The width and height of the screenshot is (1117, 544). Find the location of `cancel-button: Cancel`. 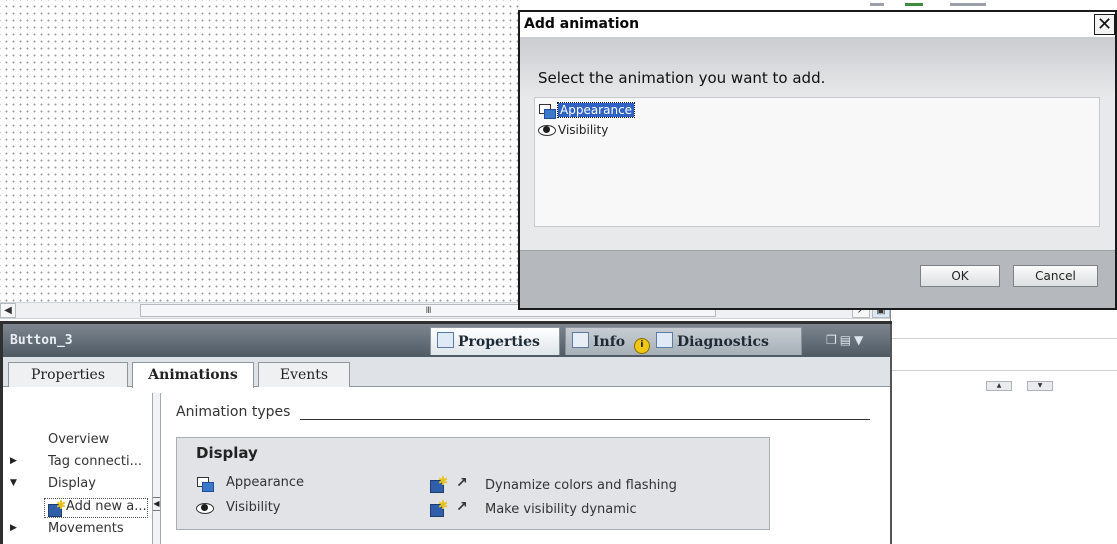

cancel-button: Cancel is located at coordinates (1055, 276).